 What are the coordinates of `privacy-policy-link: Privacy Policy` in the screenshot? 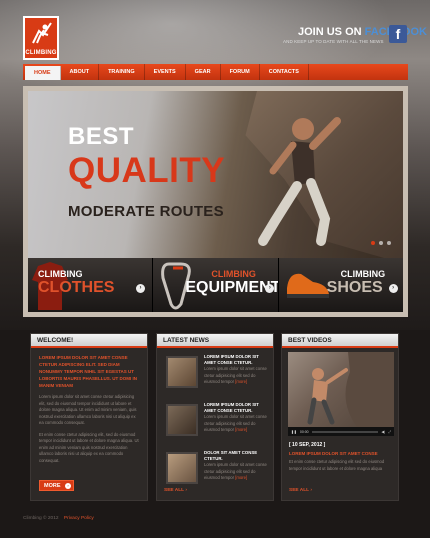 It's located at (79, 518).